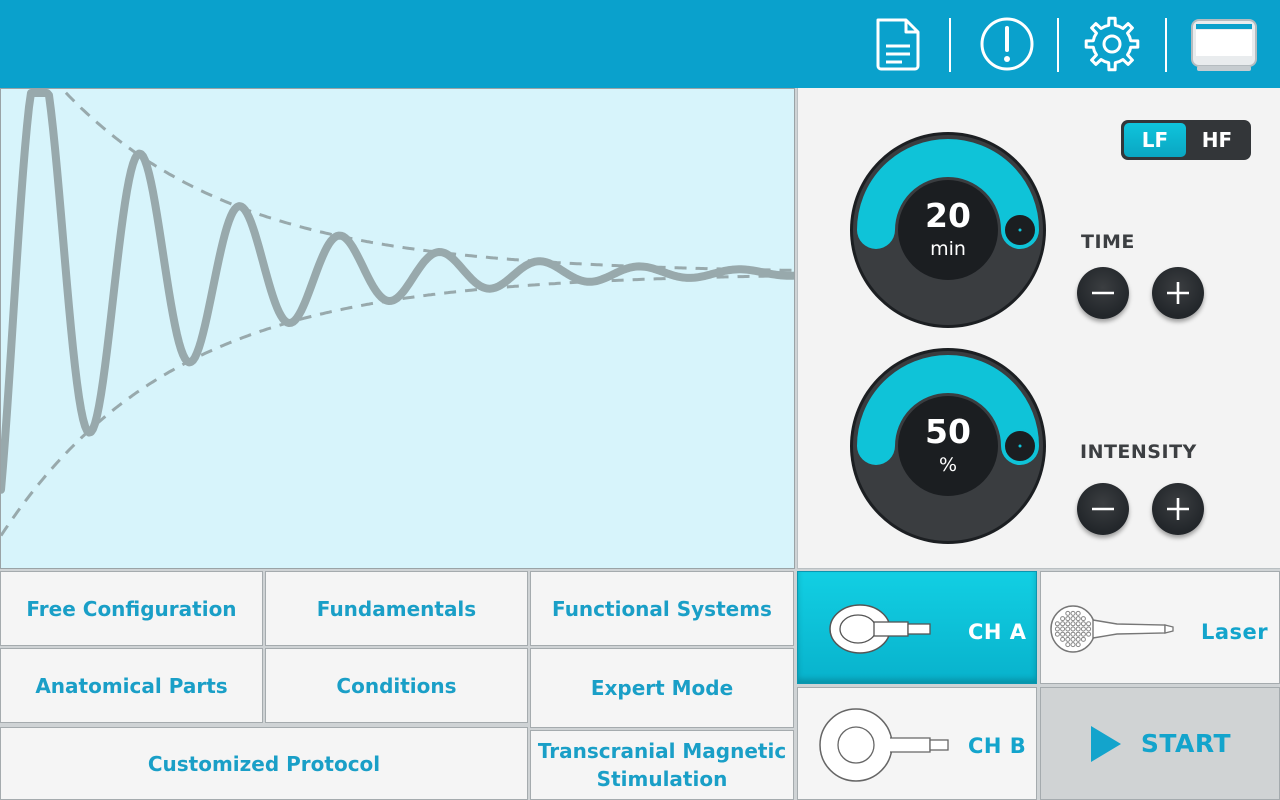  I want to click on laser-label: Laser, so click(1235, 632).